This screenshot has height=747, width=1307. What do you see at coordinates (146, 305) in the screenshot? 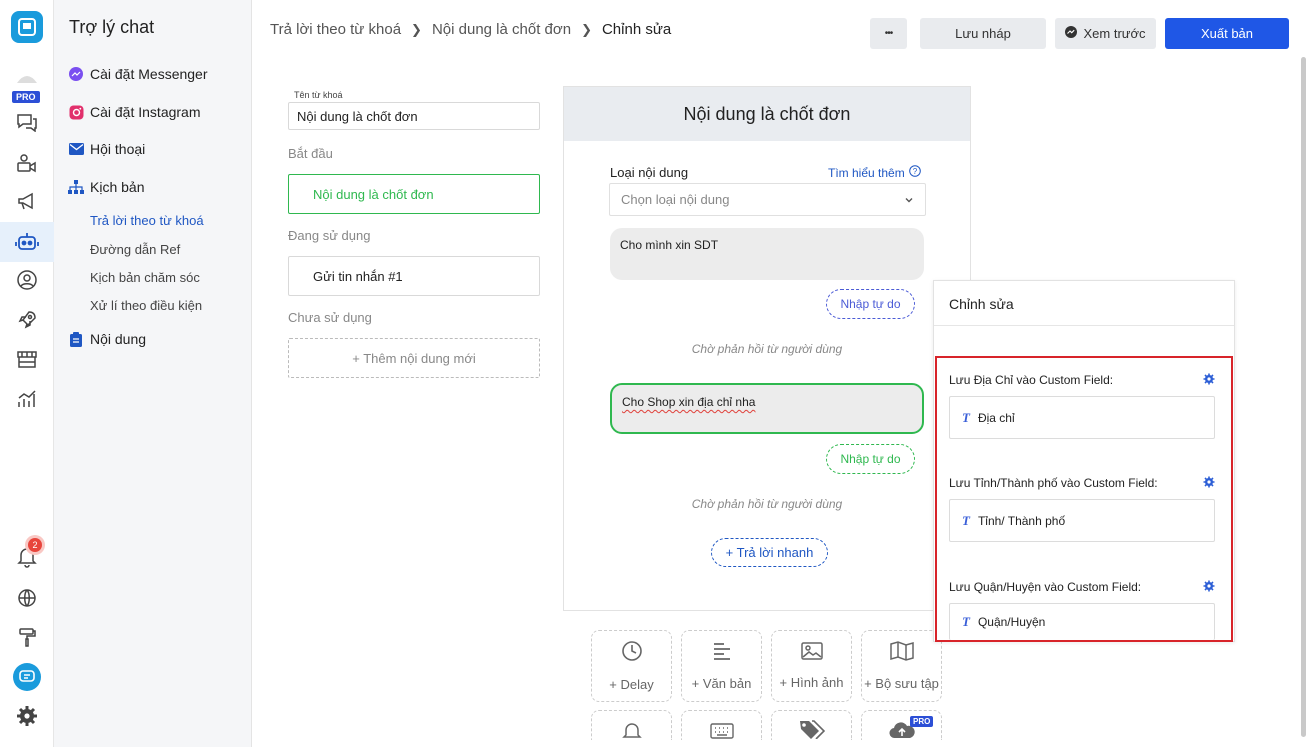
I see `sidebar-subitem-conditional: Xử lí theo điều kiện` at bounding box center [146, 305].